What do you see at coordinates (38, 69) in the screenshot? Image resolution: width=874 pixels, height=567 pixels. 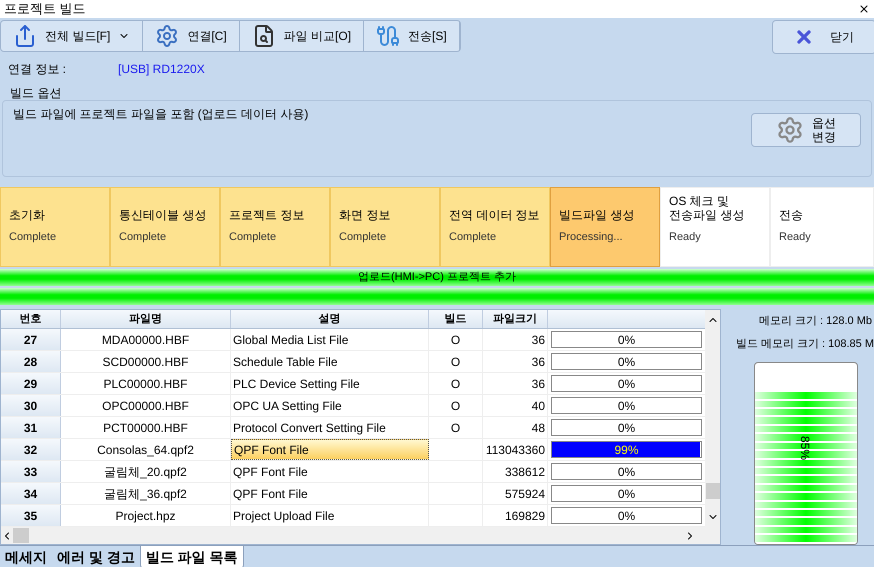 I see `connection-label: 연결 정보 :` at bounding box center [38, 69].